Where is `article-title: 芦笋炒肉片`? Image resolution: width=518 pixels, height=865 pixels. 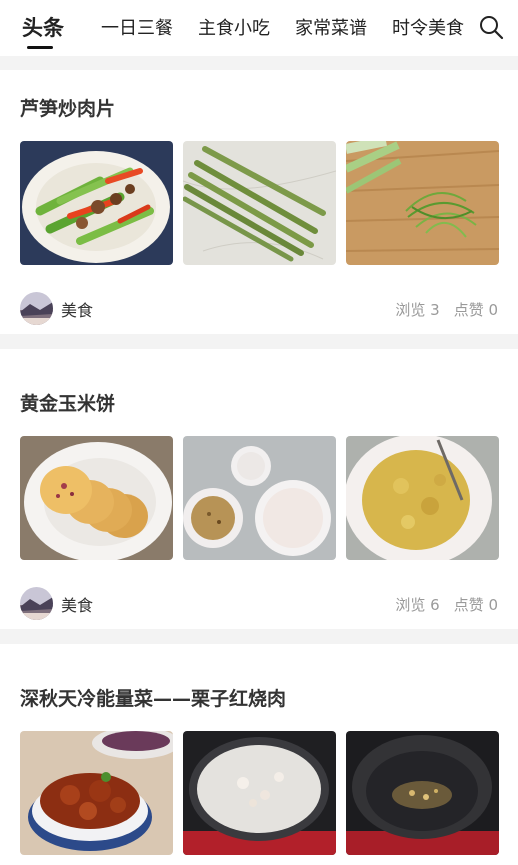
article-title: 芦笋炒肉片 is located at coordinates (67, 107).